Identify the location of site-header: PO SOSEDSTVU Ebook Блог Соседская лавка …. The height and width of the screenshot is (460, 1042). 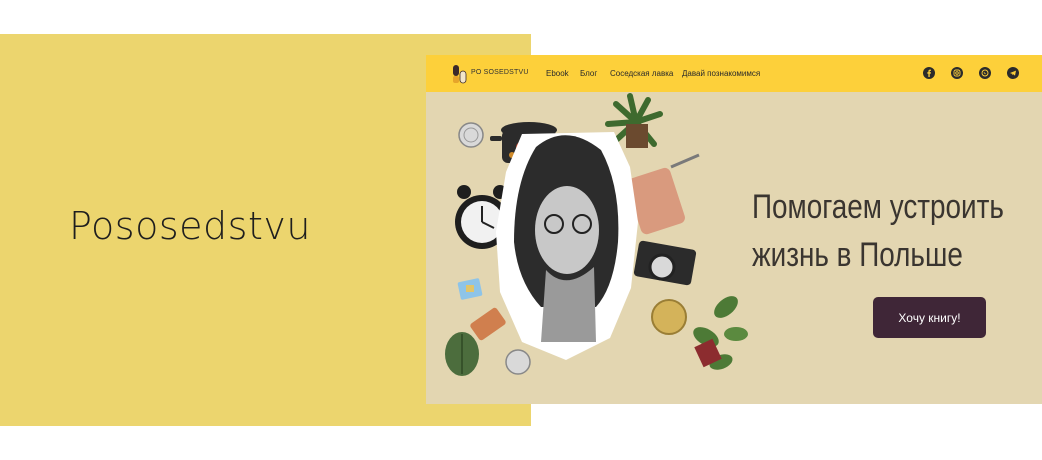
(734, 73).